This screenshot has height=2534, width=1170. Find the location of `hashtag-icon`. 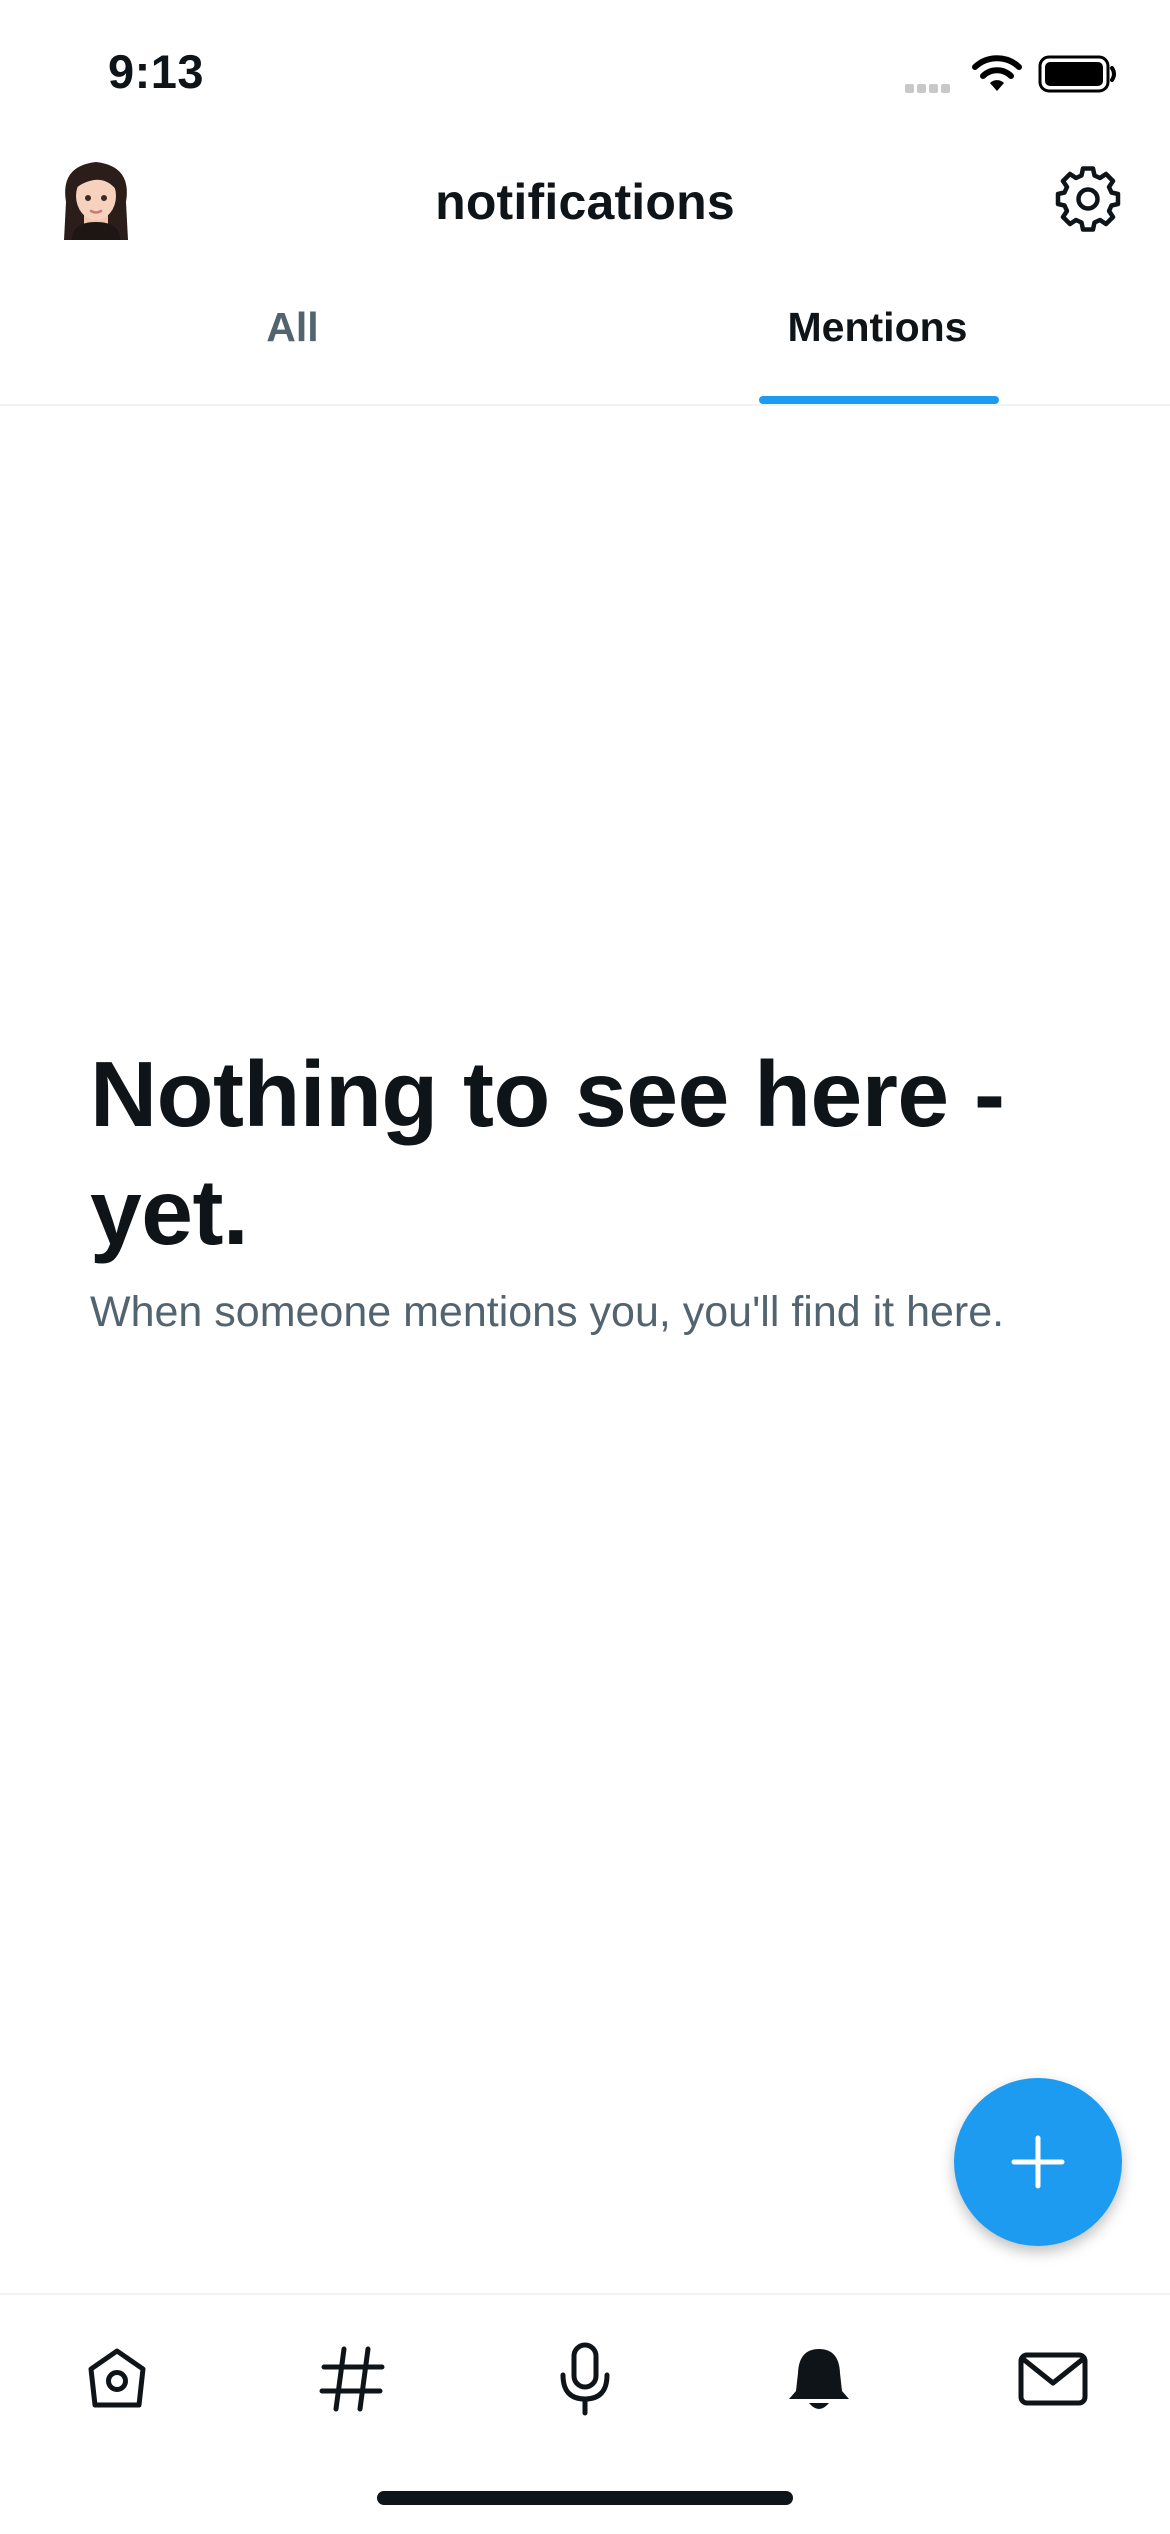

hashtag-icon is located at coordinates (352, 2379).